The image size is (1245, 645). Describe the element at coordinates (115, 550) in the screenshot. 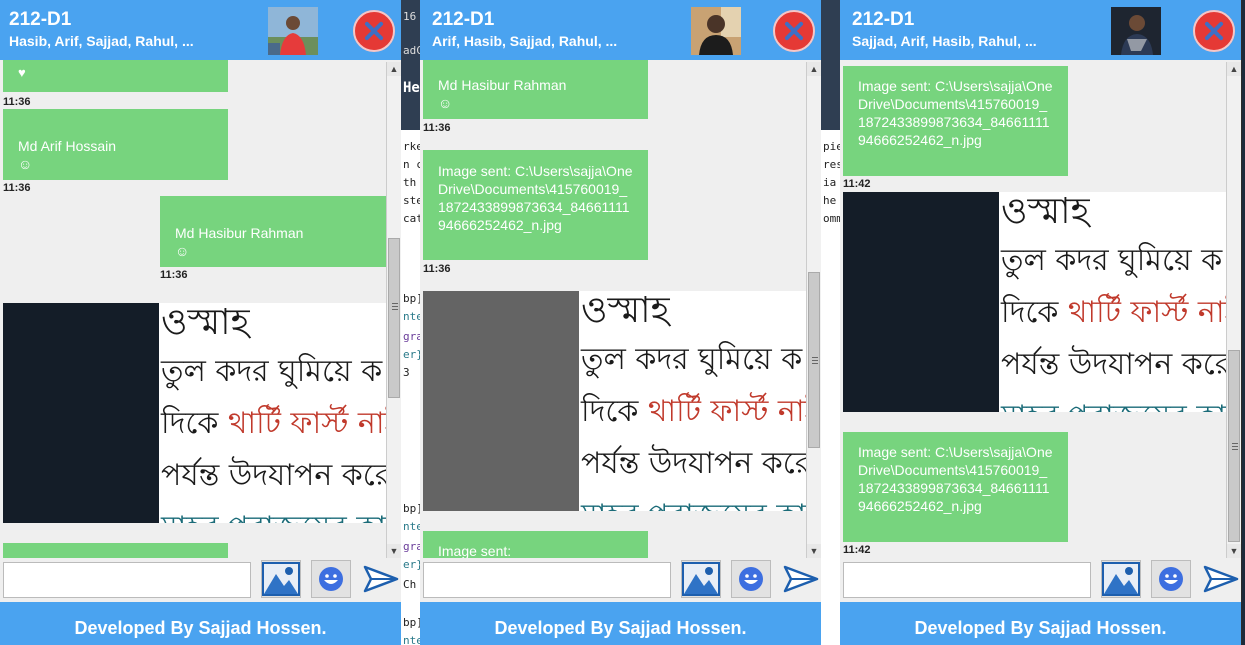

I see `message-bubble-partial` at that location.